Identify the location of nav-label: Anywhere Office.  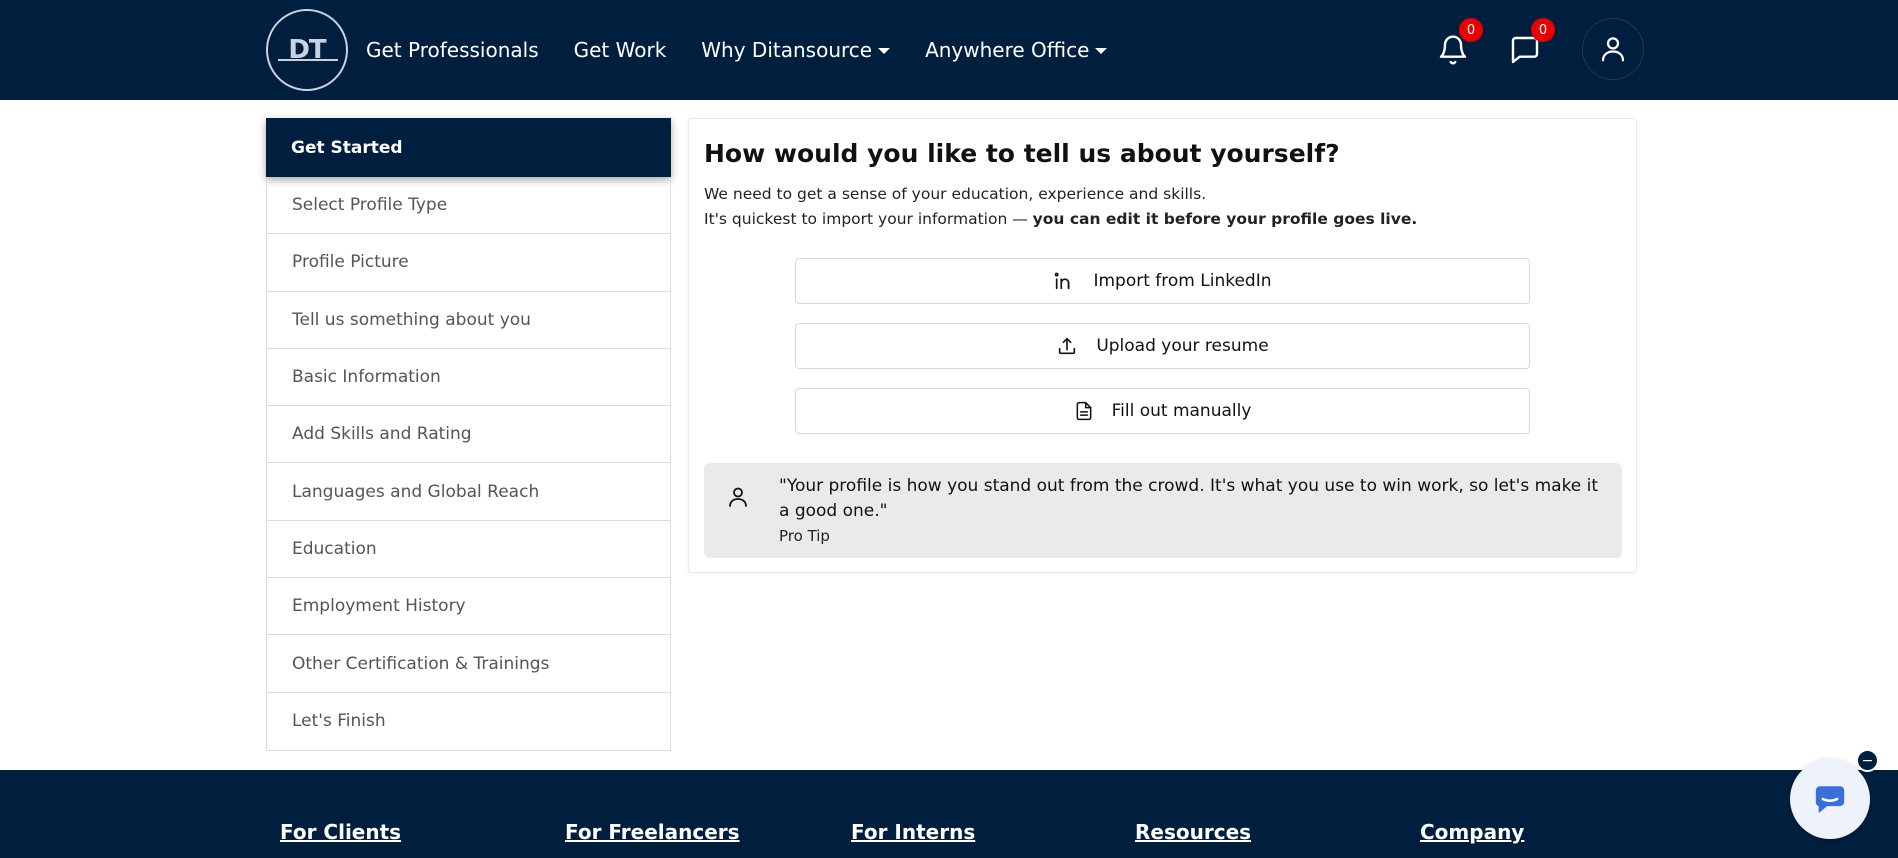
(1007, 50).